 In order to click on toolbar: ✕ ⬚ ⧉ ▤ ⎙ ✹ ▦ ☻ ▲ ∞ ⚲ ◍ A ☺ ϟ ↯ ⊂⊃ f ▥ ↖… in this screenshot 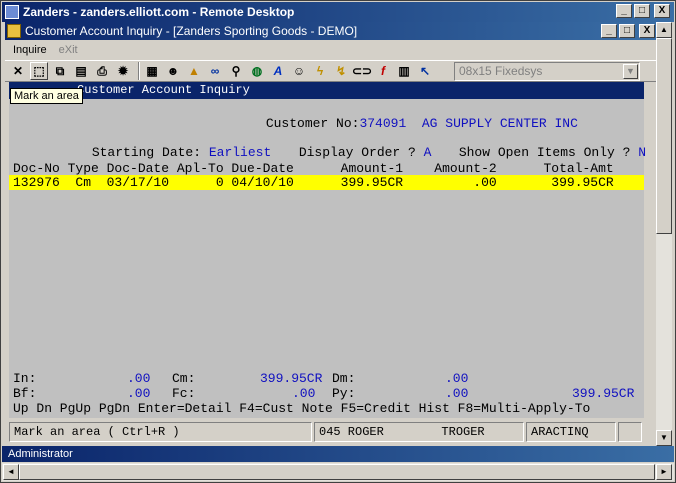, I will do `click(331, 71)`.